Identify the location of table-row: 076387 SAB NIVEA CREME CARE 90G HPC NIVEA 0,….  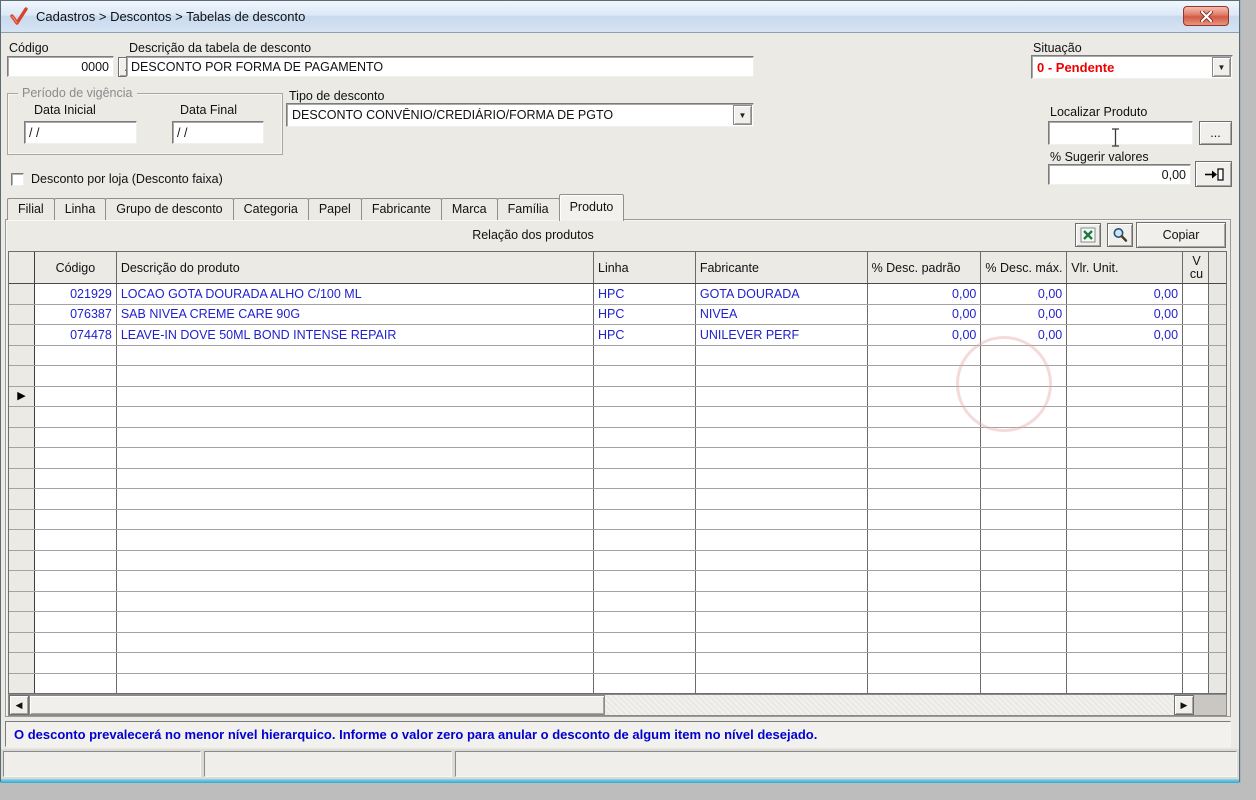
(617, 314).